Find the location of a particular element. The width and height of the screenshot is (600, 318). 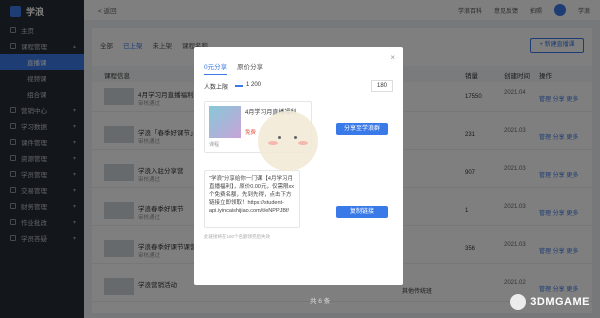

mascot-cheek-left is located at coordinates (273, 143).